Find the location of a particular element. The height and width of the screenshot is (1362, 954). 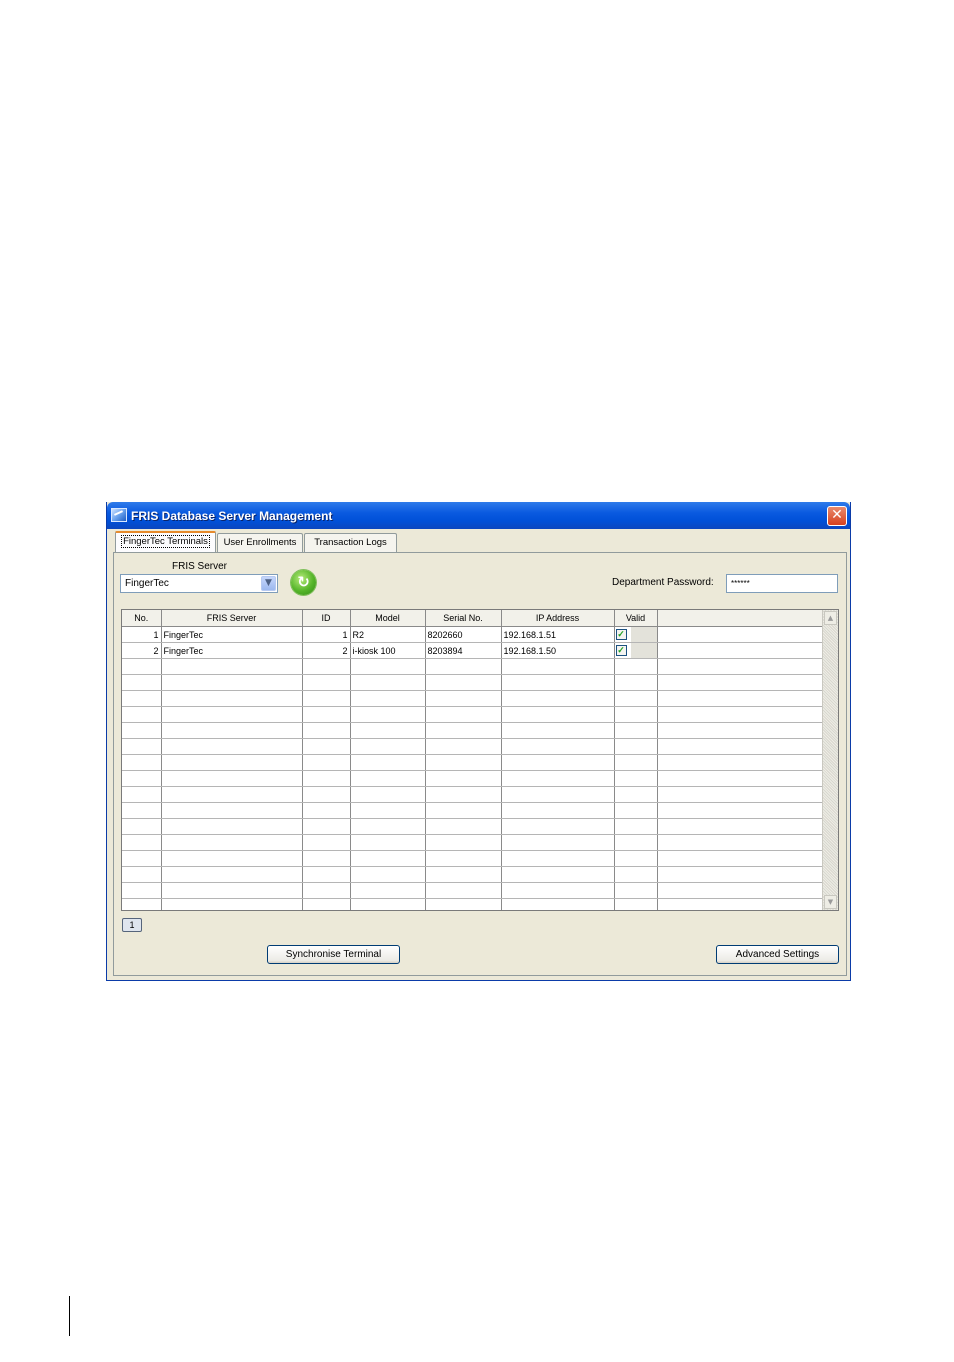

cell-model: R2 is located at coordinates (388, 634).